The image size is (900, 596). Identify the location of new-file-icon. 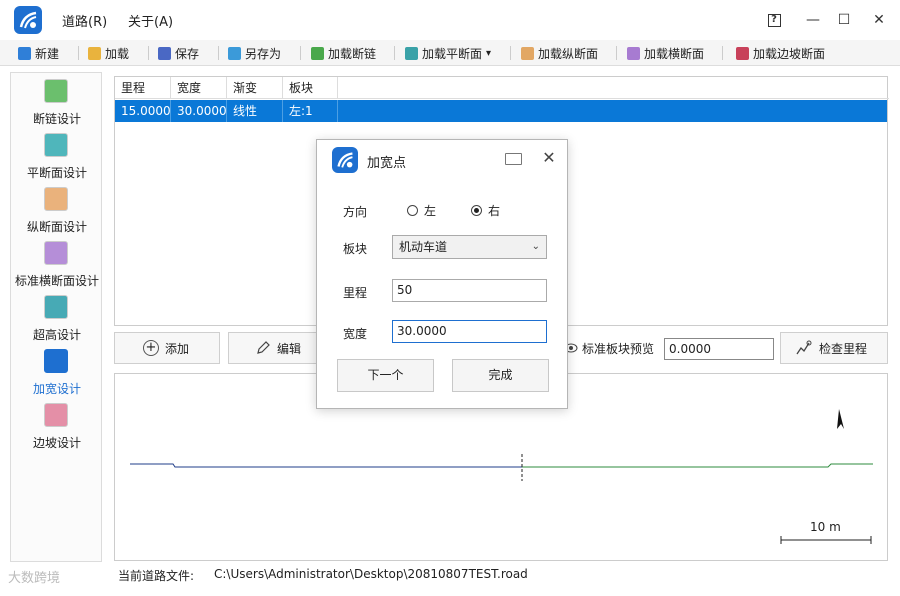
(24, 53).